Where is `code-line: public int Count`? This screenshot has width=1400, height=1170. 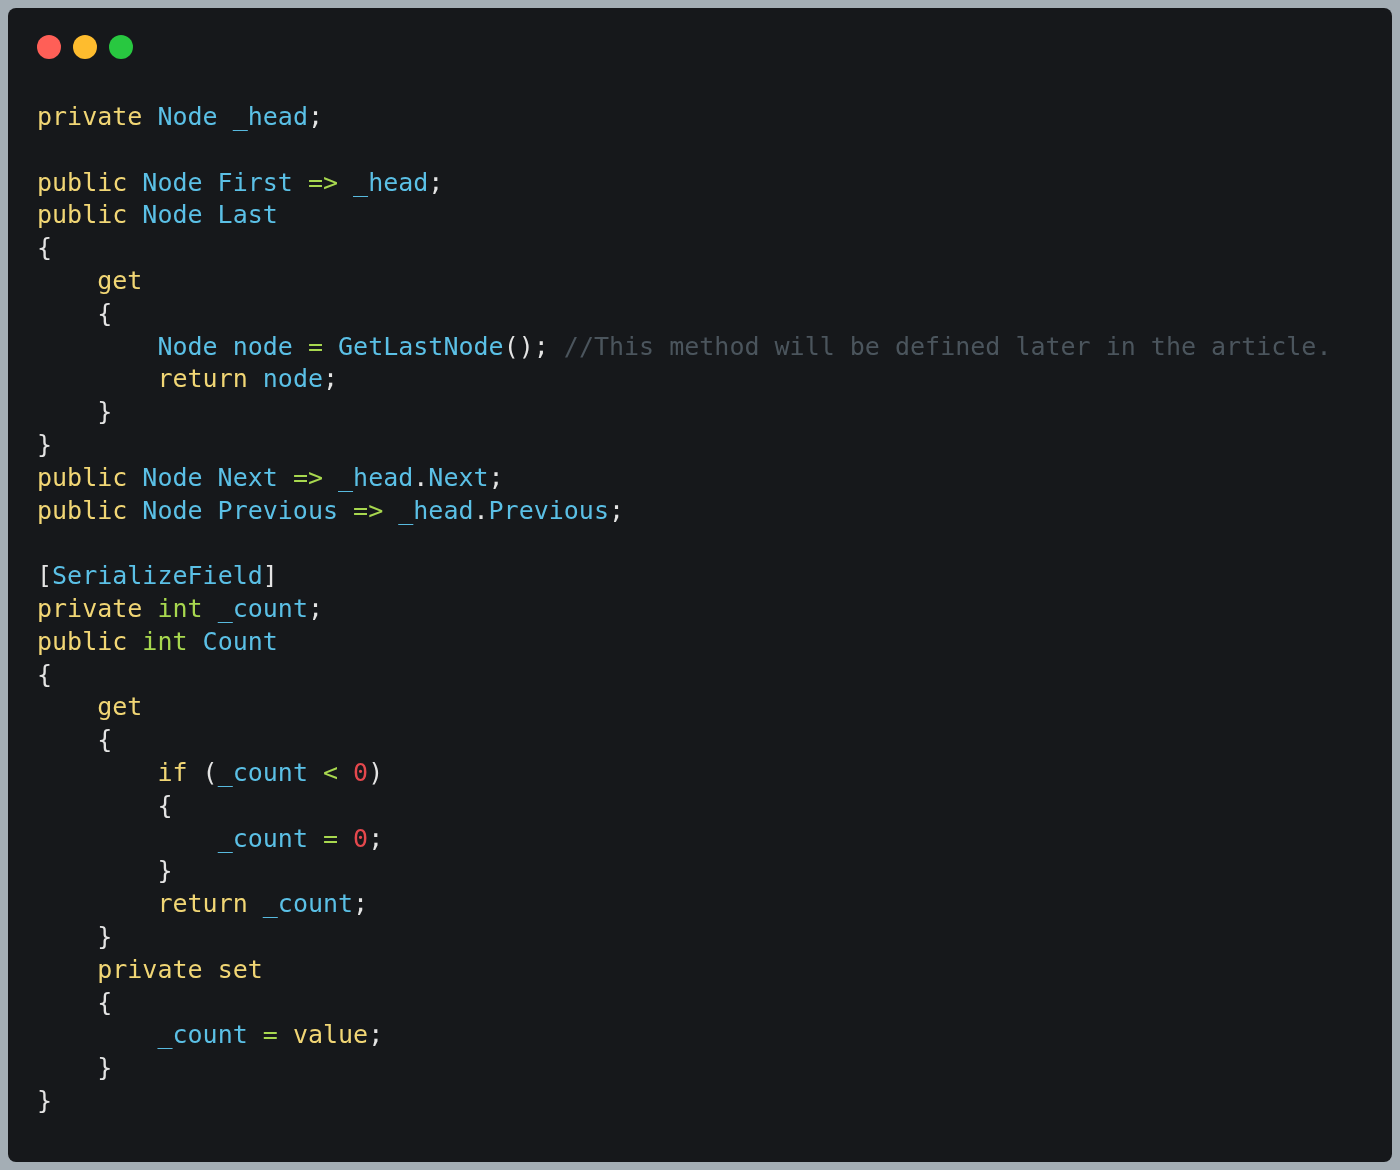
code-line: public int Count is located at coordinates (157, 641).